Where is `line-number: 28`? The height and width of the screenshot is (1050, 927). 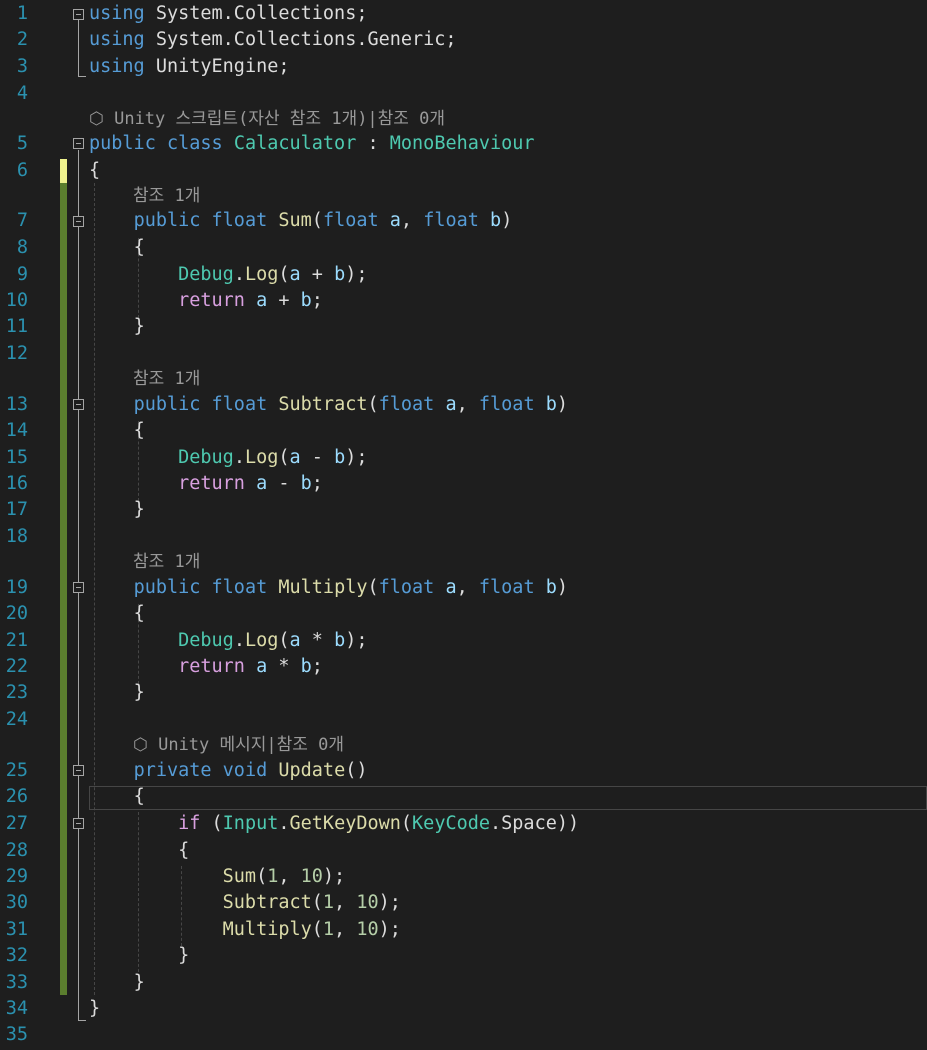
line-number: 28 is located at coordinates (16, 850).